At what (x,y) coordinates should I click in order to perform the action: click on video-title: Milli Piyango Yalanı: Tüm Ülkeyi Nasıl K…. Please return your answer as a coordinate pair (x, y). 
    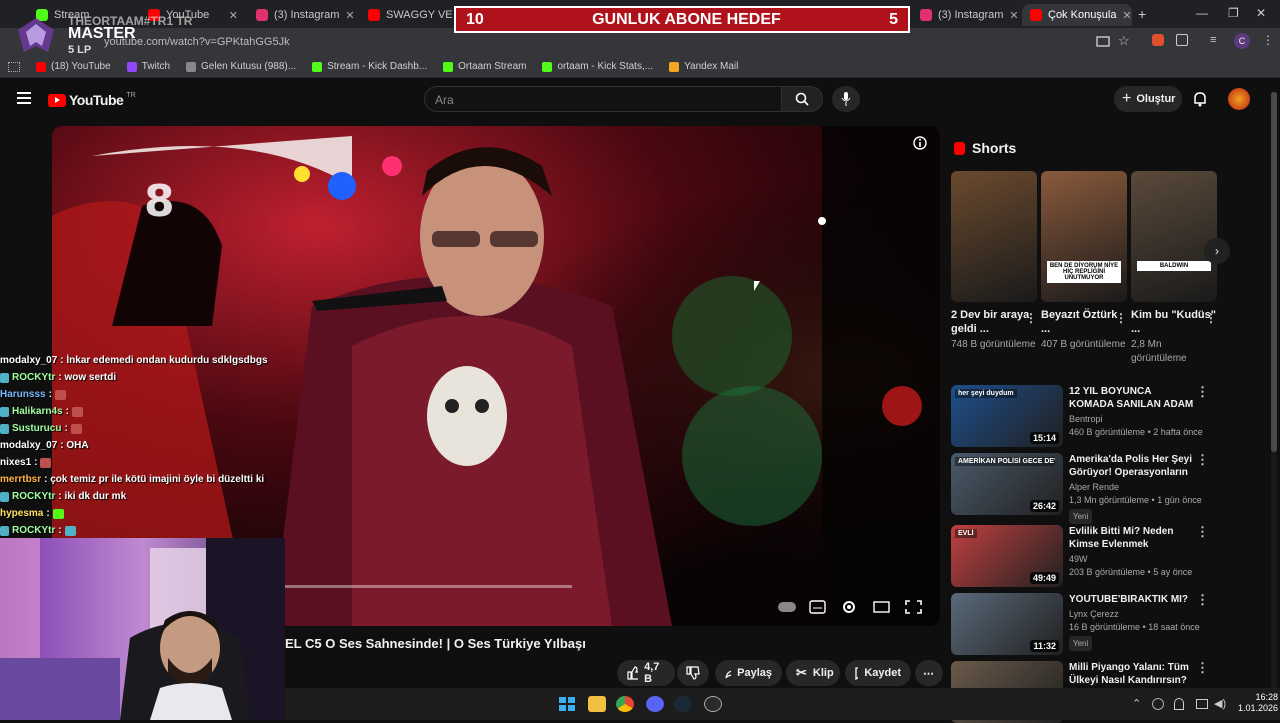
    Looking at the image, I should click on (1139, 674).